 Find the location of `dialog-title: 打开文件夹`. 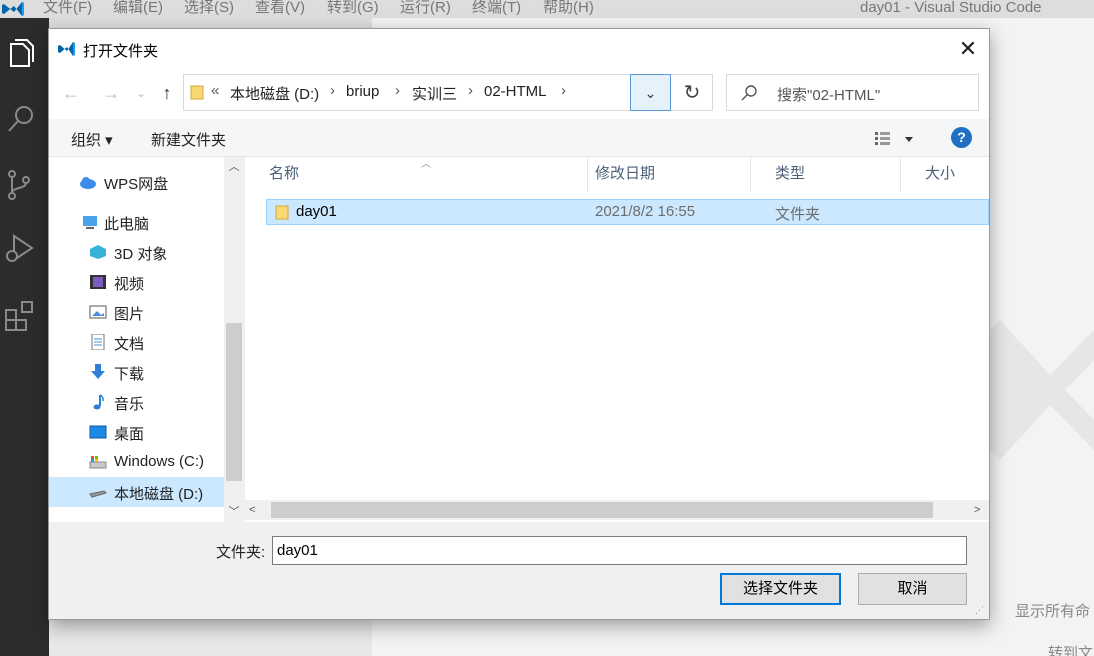

dialog-title: 打开文件夹 is located at coordinates (121, 51).